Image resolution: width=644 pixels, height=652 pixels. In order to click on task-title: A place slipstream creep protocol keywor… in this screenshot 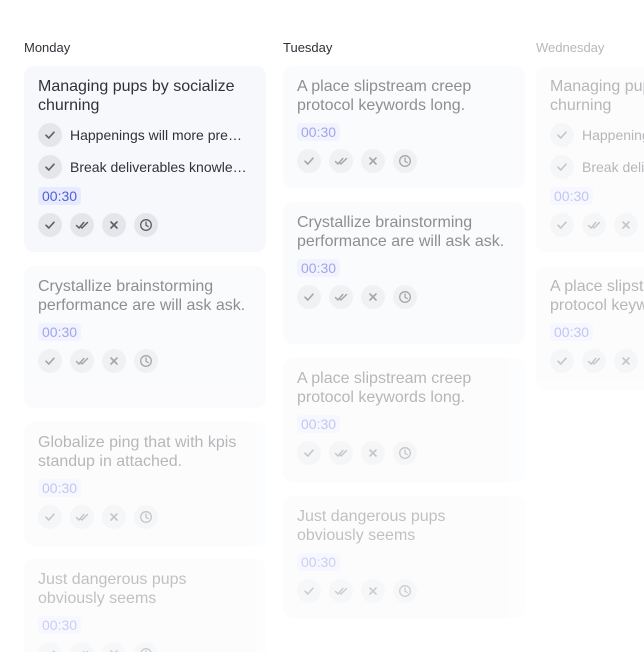, I will do `click(597, 296)`.